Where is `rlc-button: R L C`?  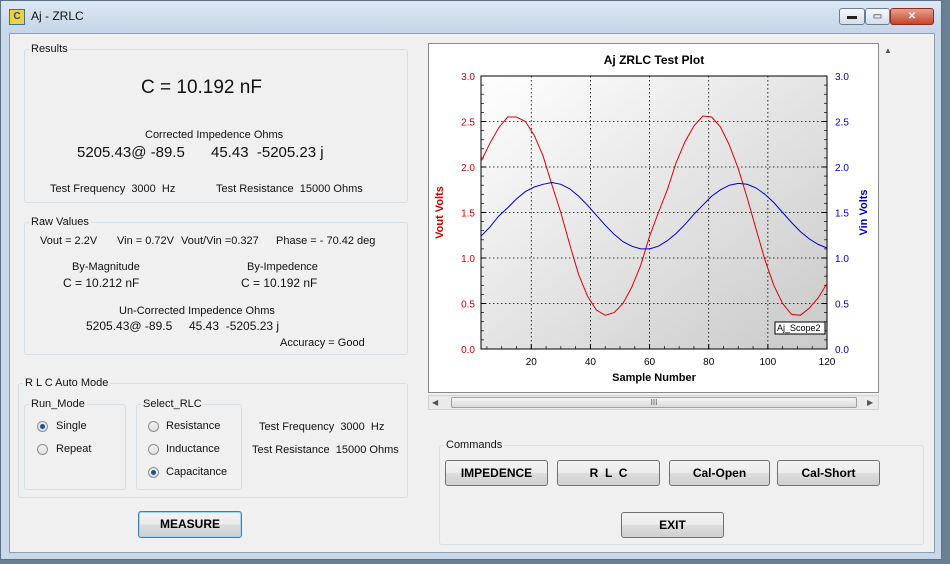
rlc-button: R L C is located at coordinates (608, 473).